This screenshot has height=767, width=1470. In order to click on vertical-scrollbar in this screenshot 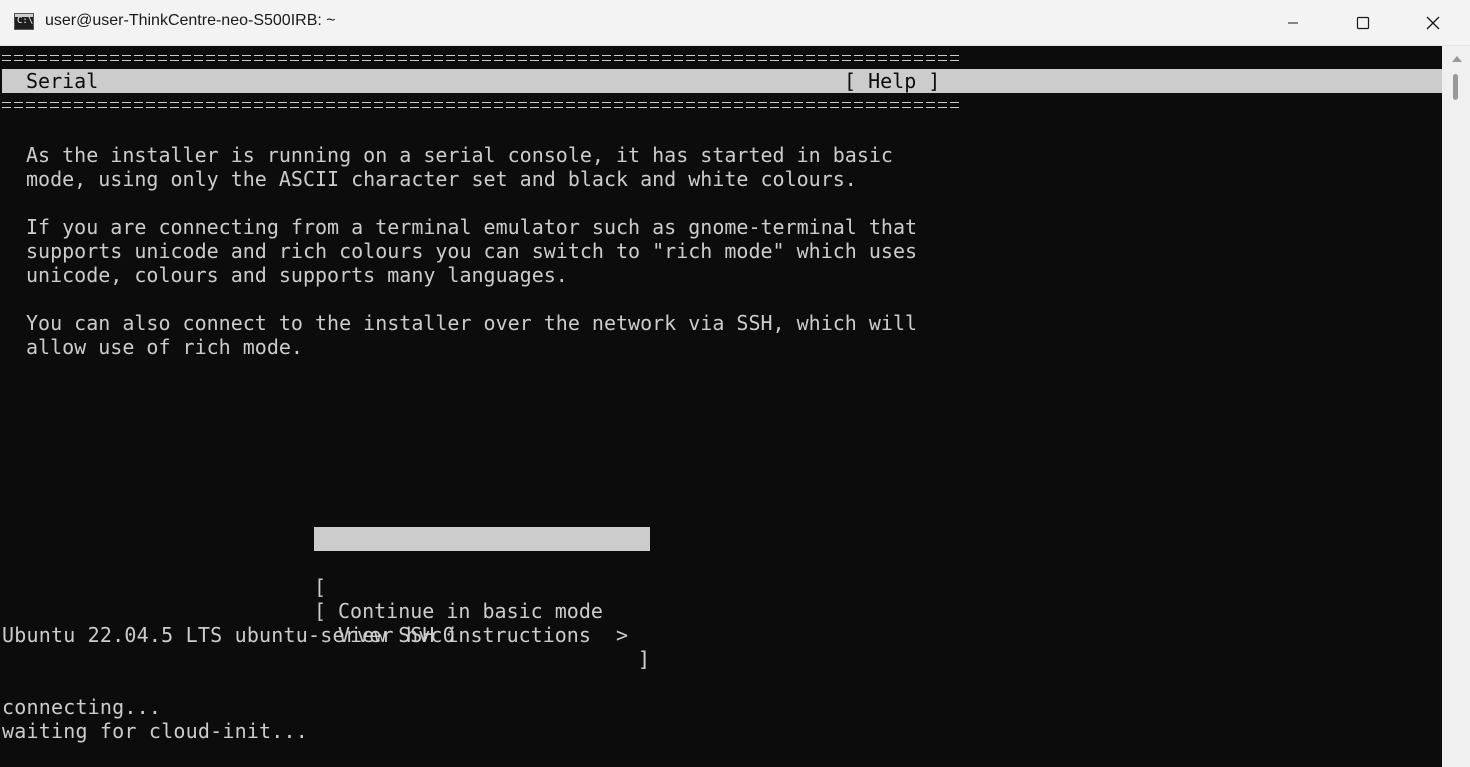, I will do `click(1456, 406)`.